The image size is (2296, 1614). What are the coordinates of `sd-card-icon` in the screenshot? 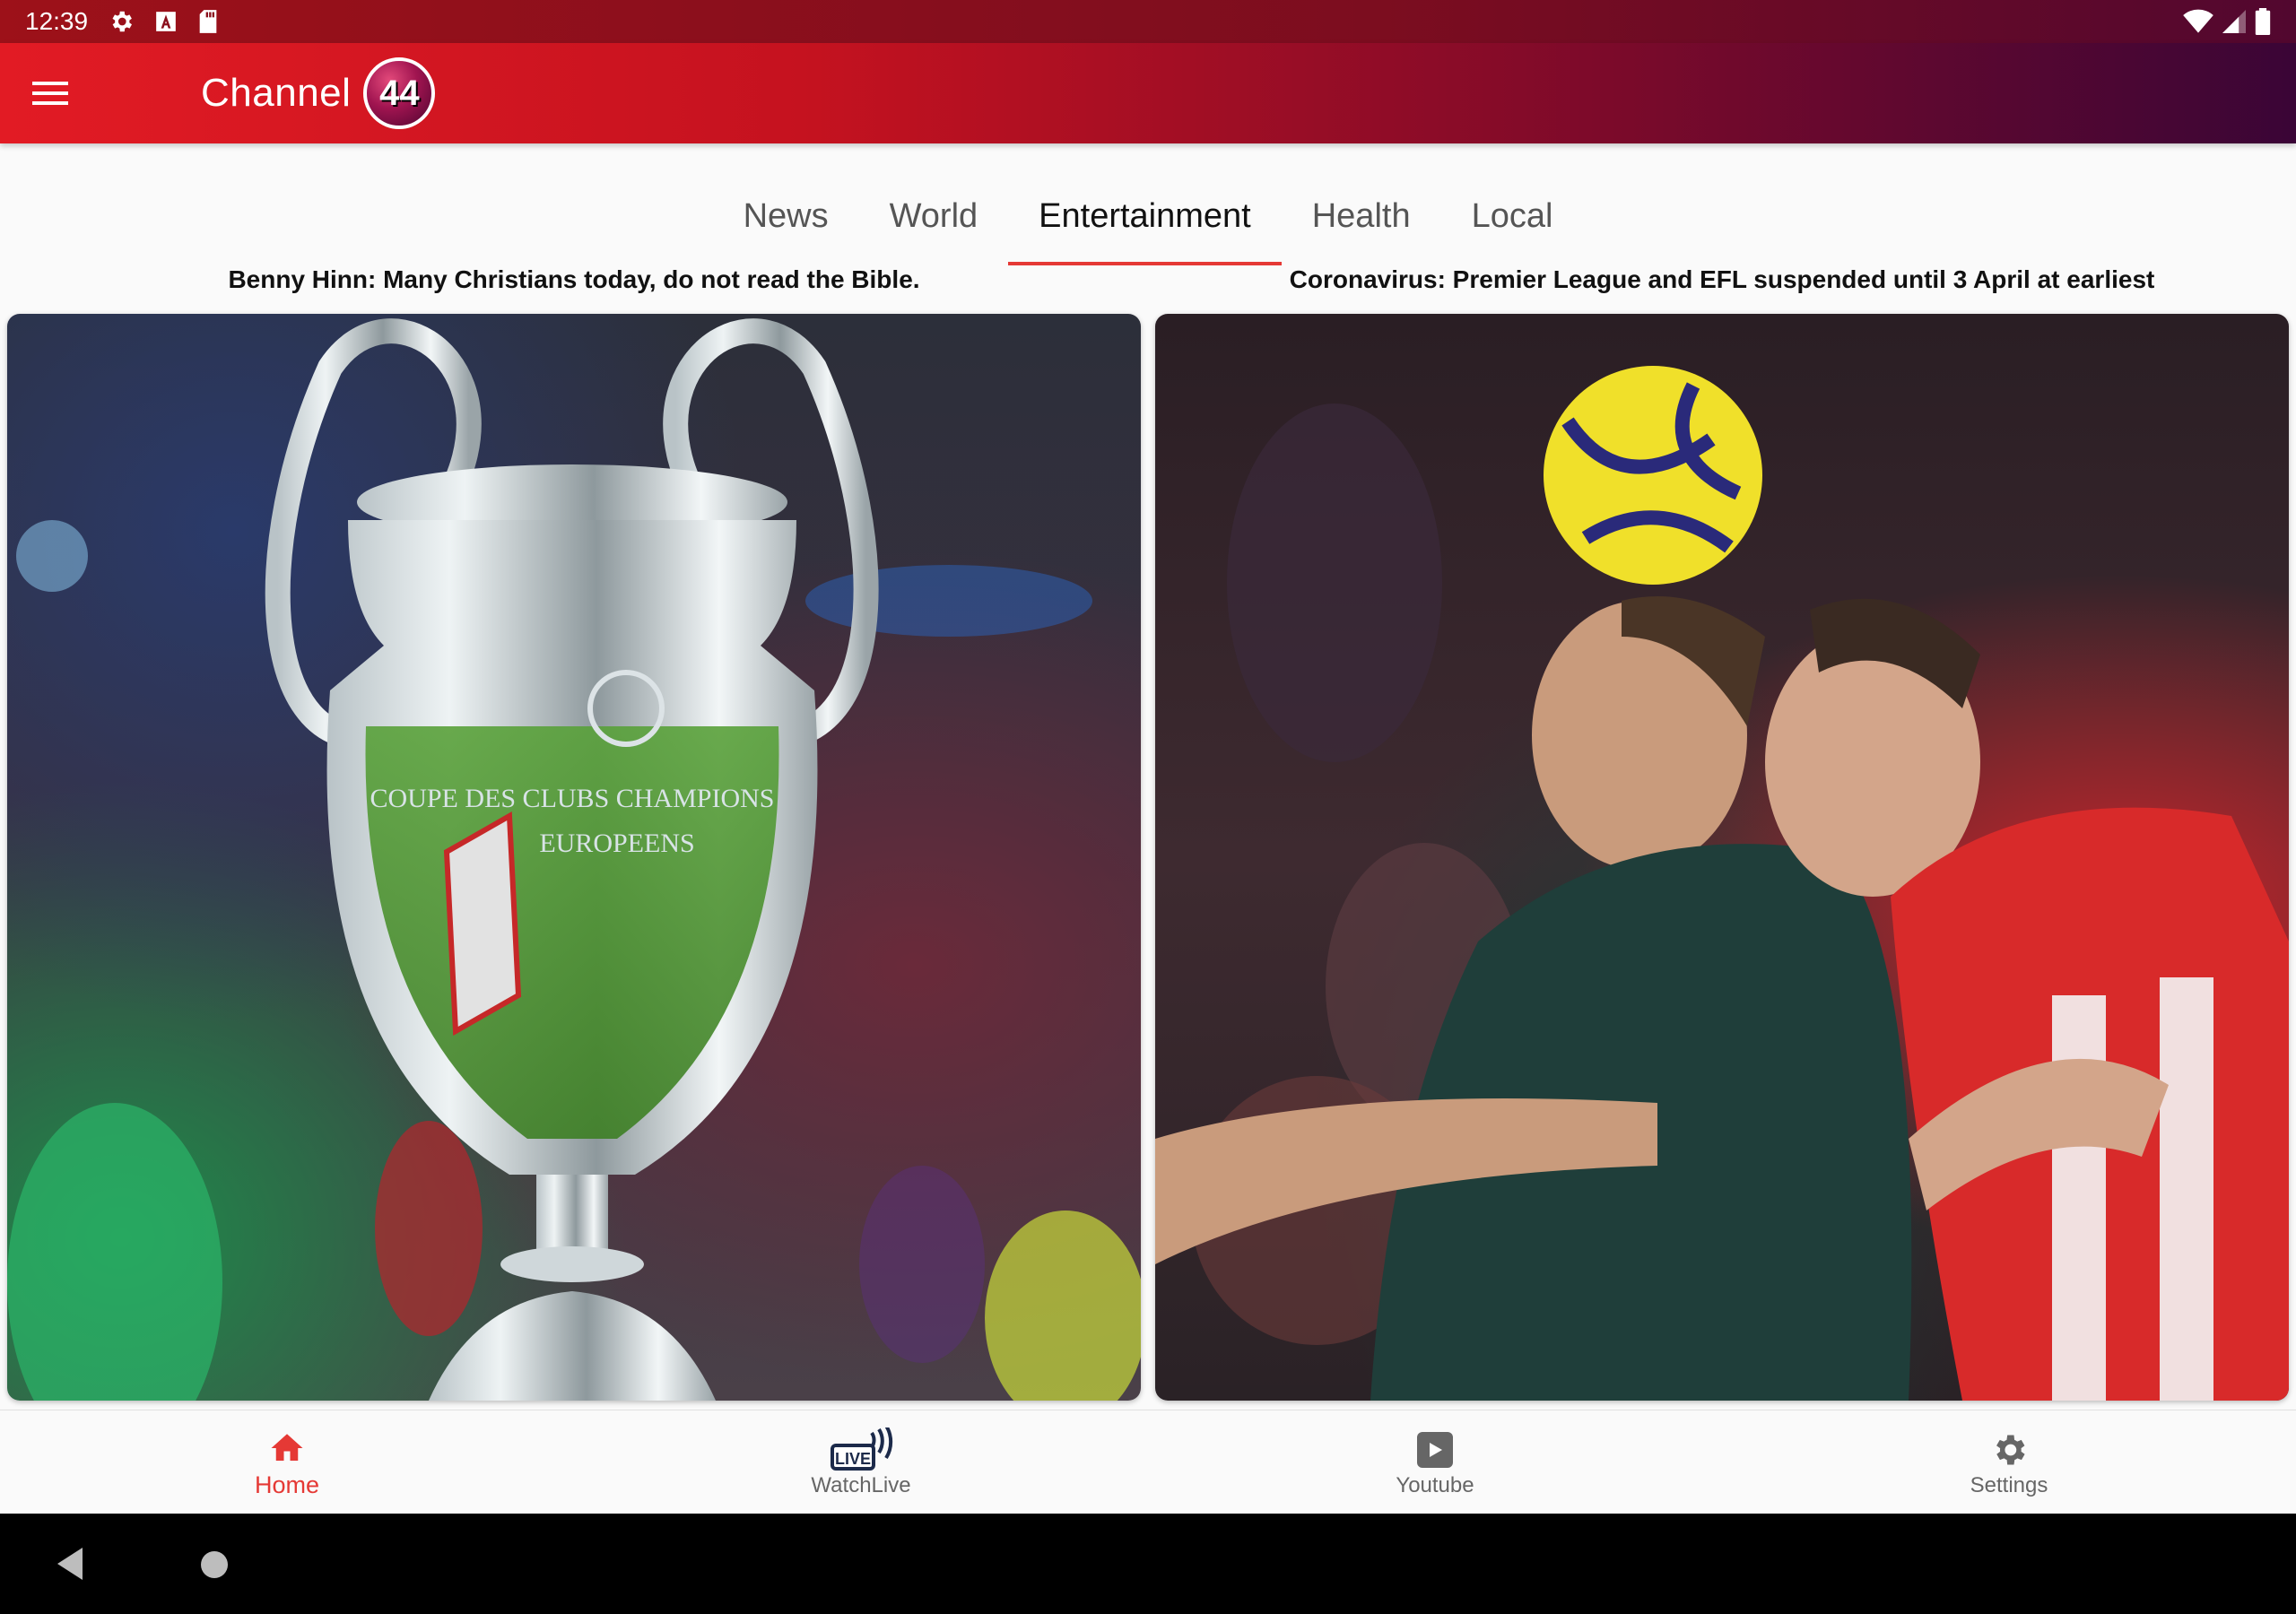 It's located at (208, 21).